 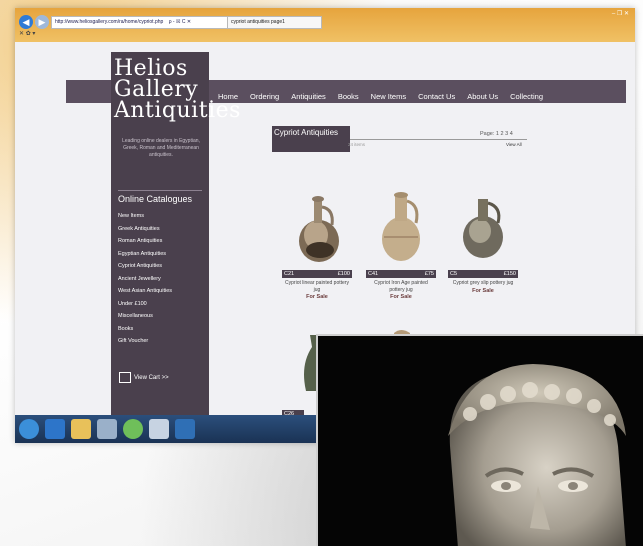 What do you see at coordinates (26, 22) in the screenshot?
I see `back-icon: ◀` at bounding box center [26, 22].